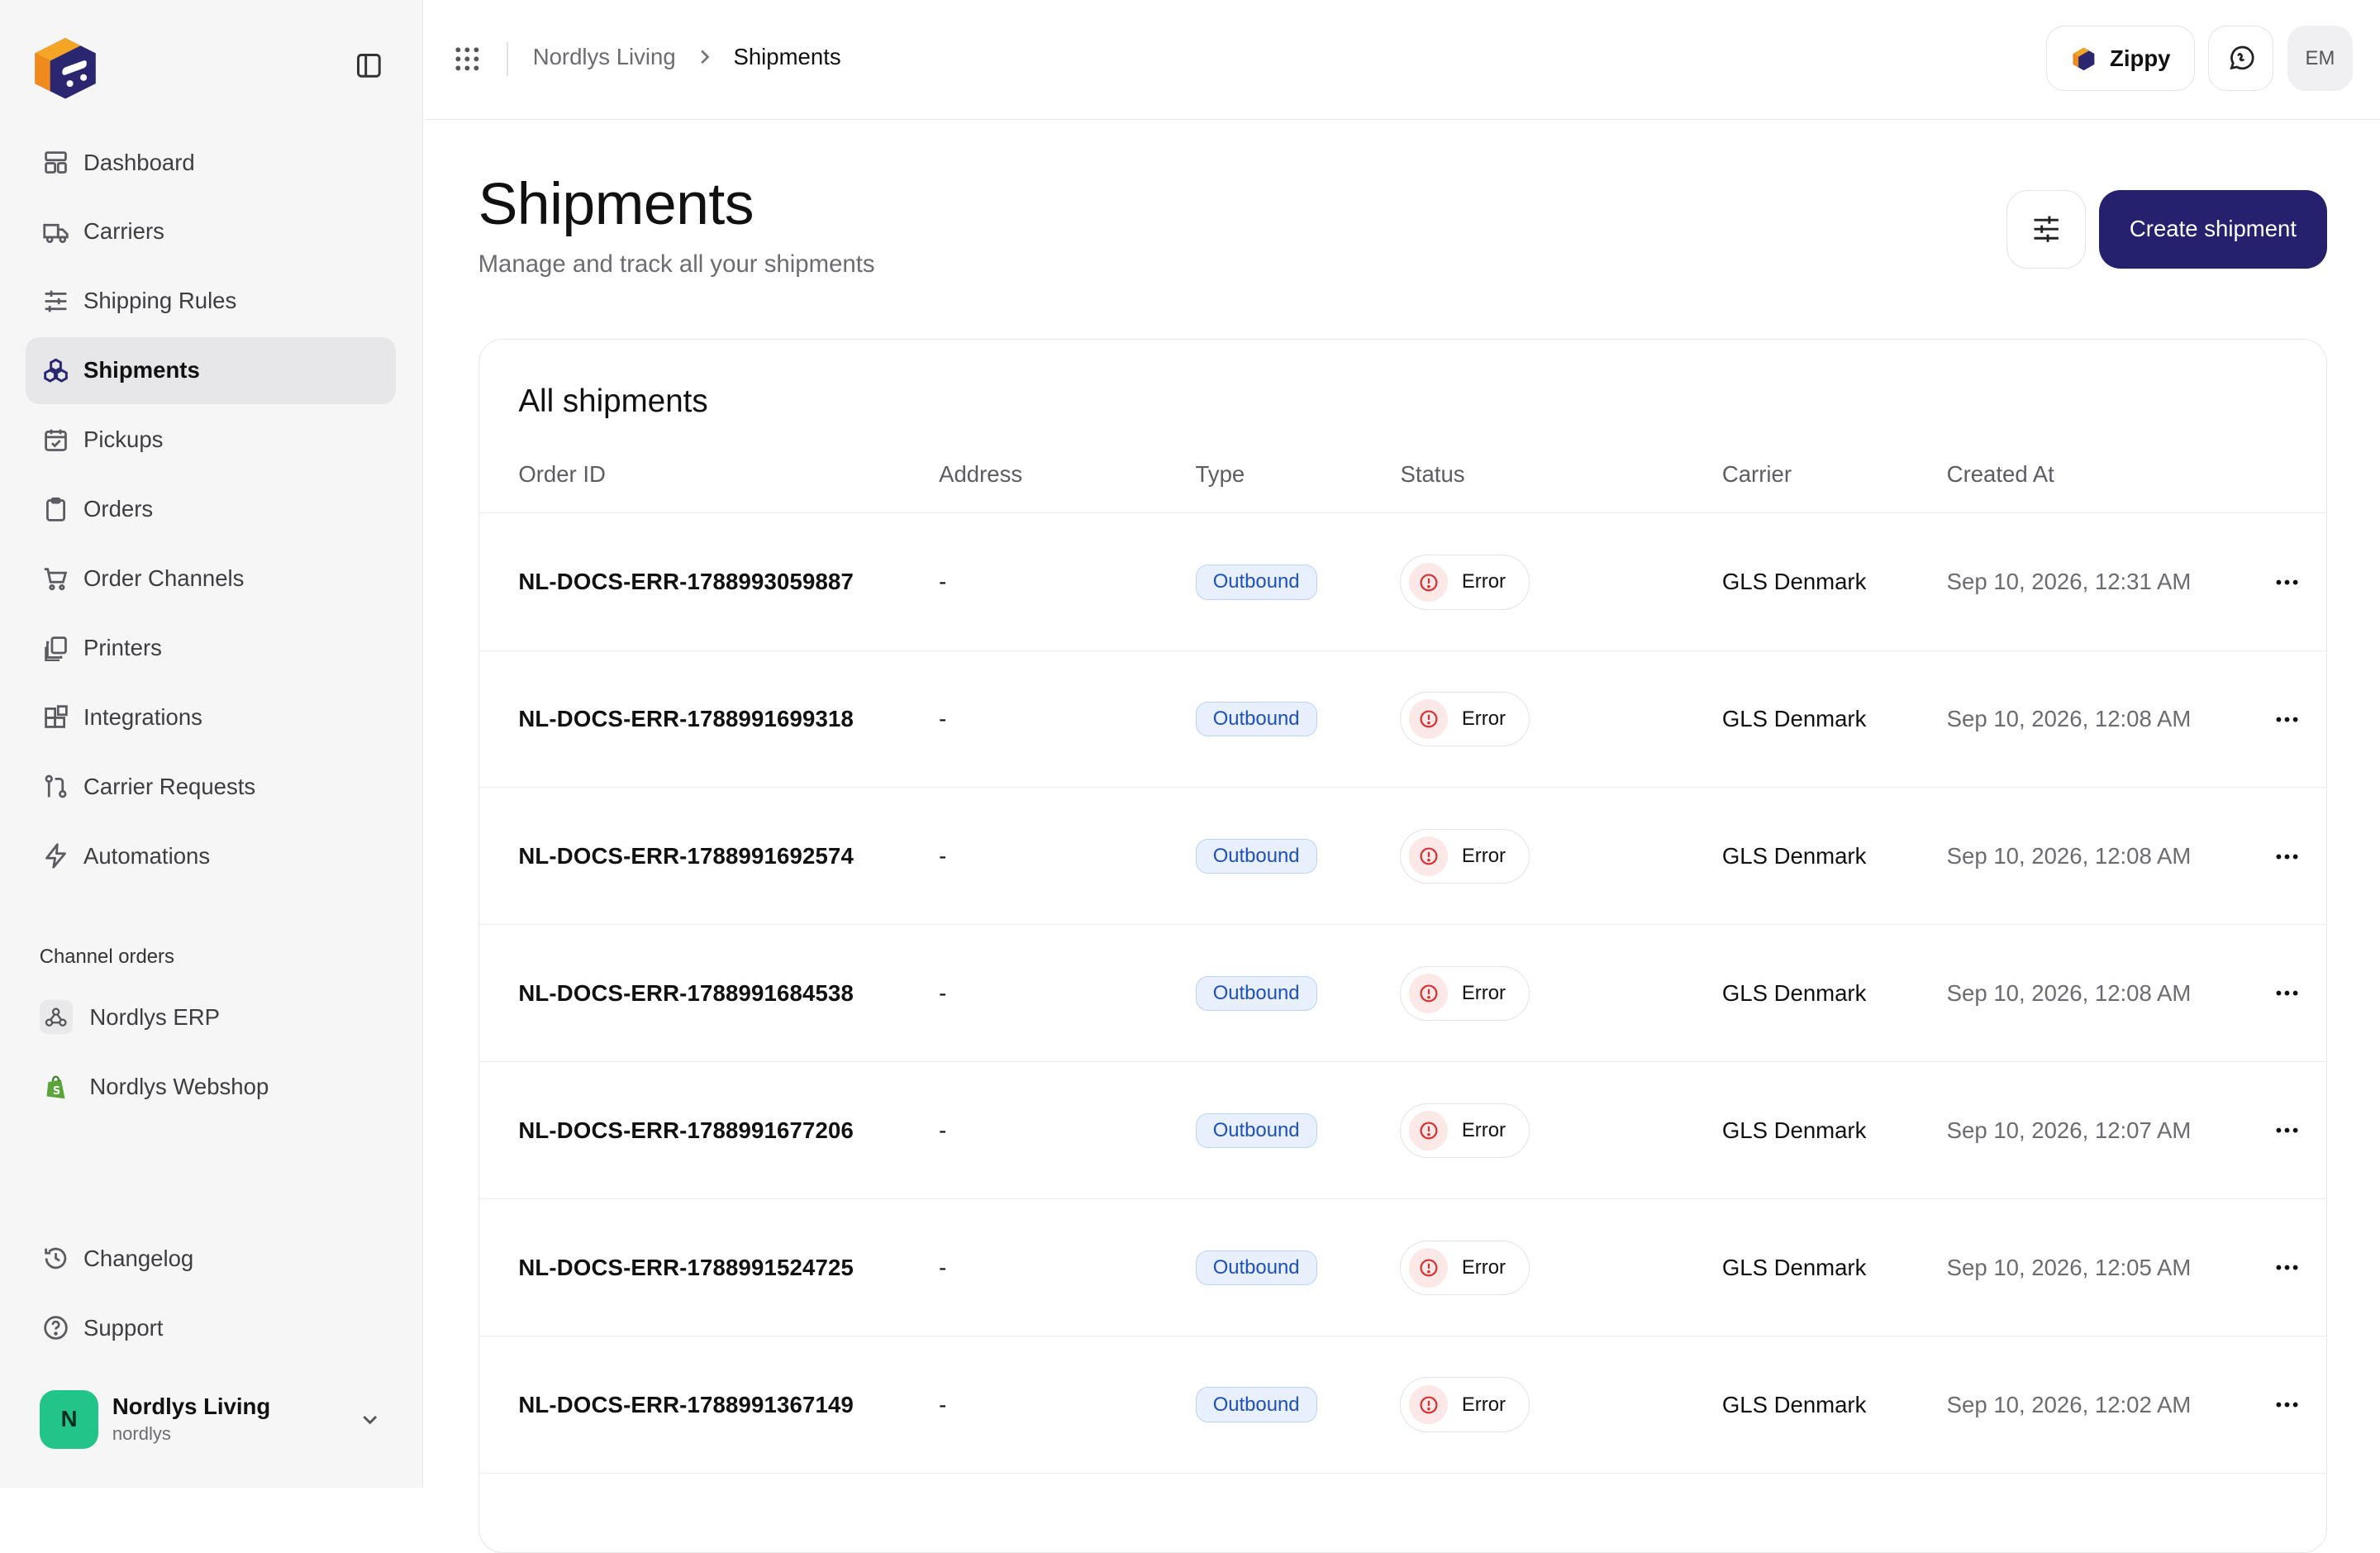 Image resolution: width=2380 pixels, height=1553 pixels. I want to click on chat-button, so click(2241, 59).